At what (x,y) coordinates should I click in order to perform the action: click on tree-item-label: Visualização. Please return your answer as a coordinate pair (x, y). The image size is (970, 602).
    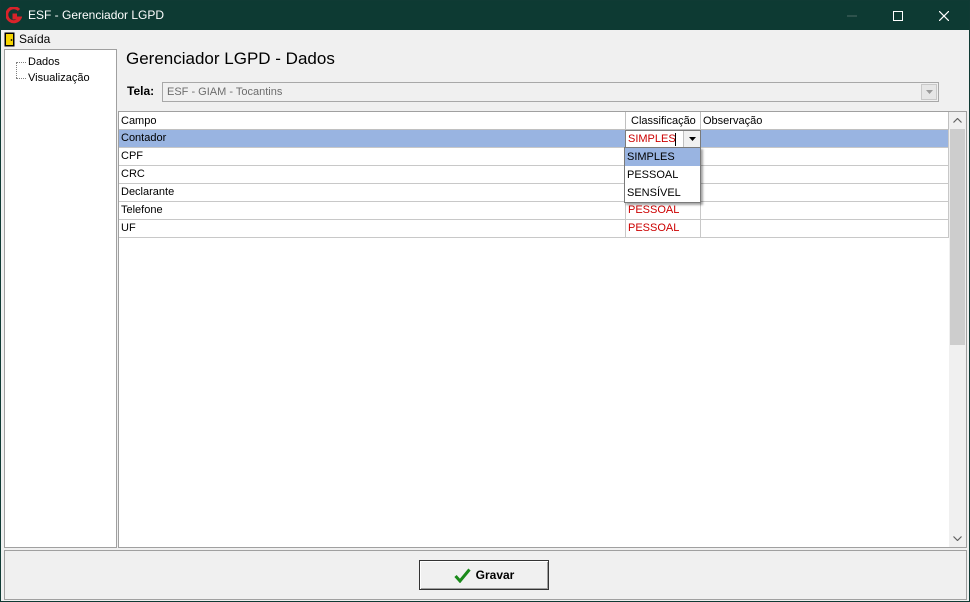
    Looking at the image, I should click on (59, 78).